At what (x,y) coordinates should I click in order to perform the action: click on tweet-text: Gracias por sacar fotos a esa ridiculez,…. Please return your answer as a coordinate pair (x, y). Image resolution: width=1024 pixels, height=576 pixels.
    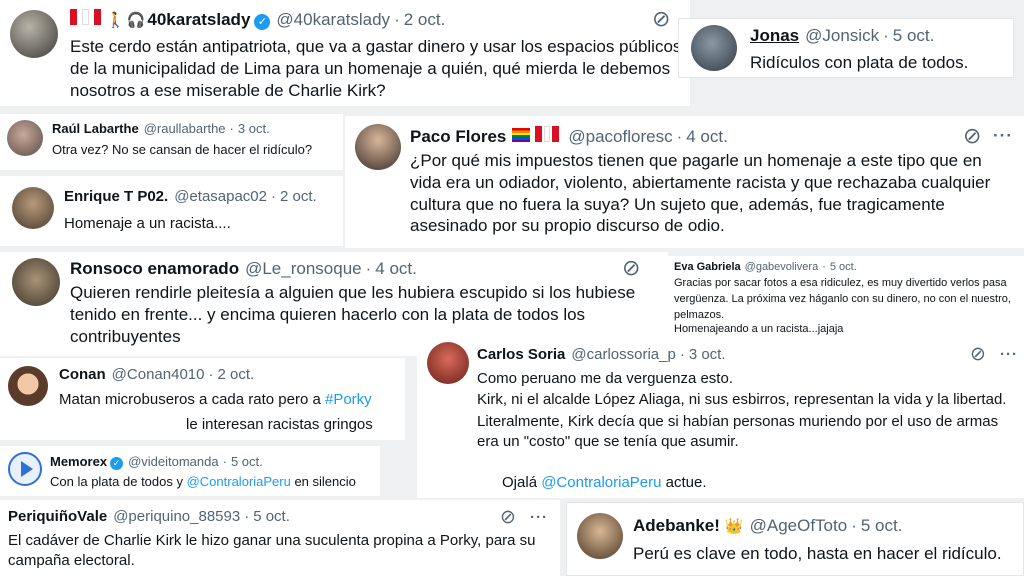
    Looking at the image, I should click on (842, 299).